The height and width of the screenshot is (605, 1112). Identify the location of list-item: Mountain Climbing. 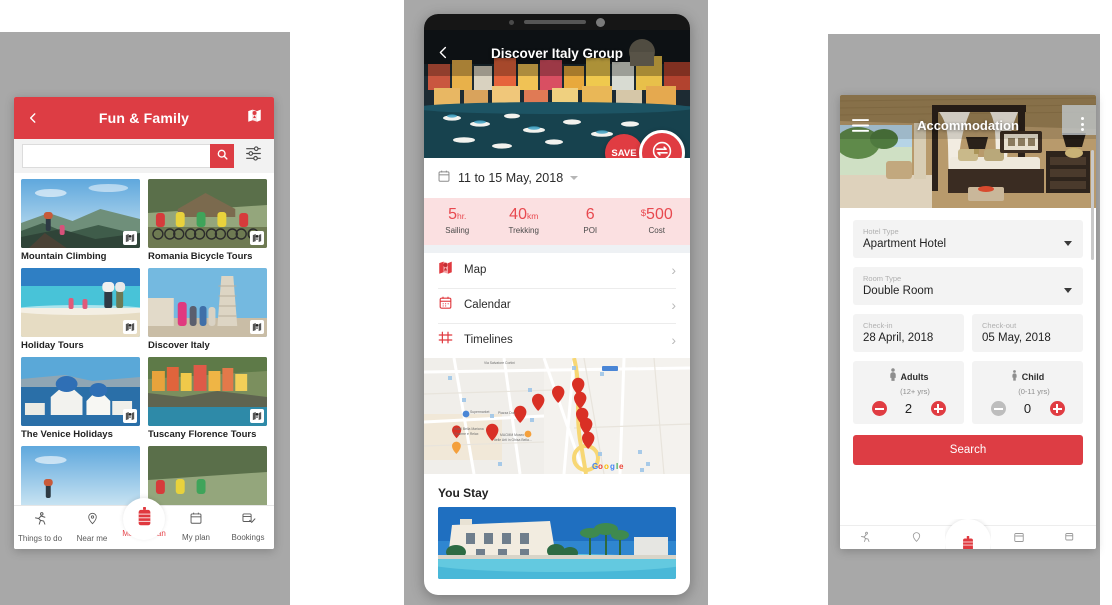
(80, 220).